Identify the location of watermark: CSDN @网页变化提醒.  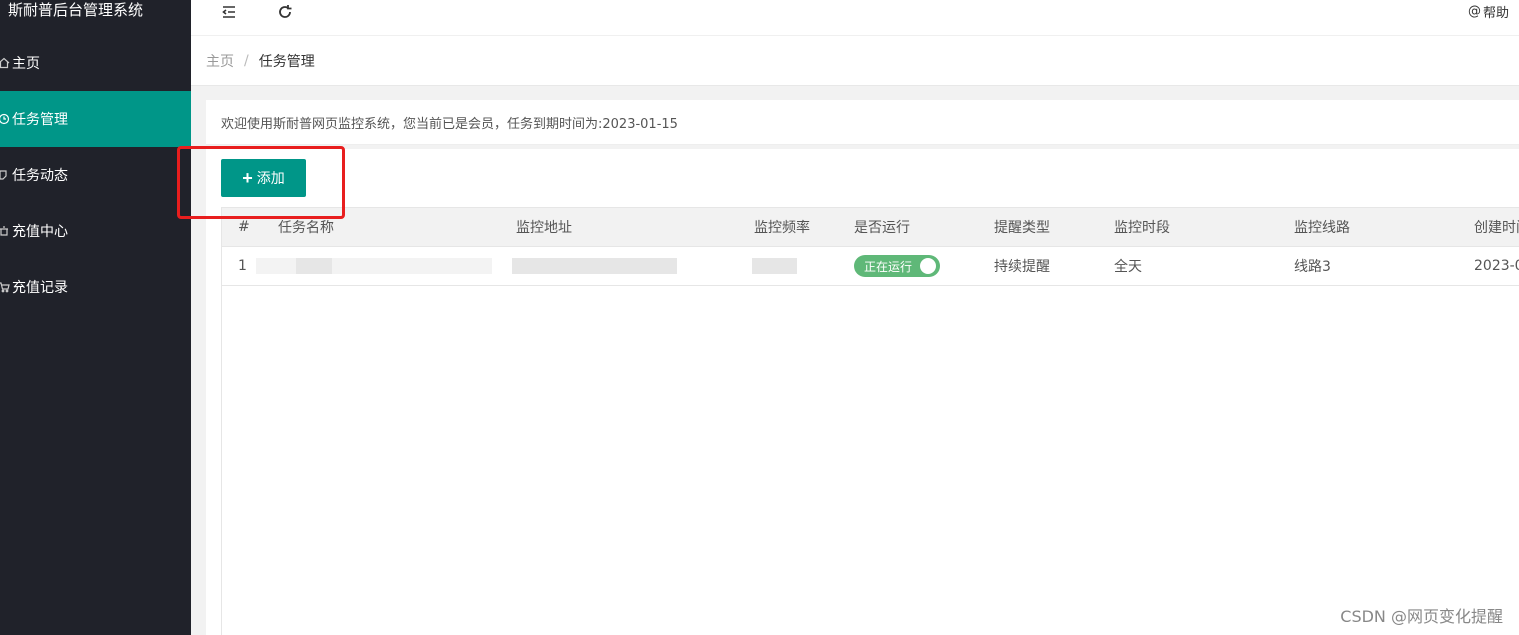
(1421, 616).